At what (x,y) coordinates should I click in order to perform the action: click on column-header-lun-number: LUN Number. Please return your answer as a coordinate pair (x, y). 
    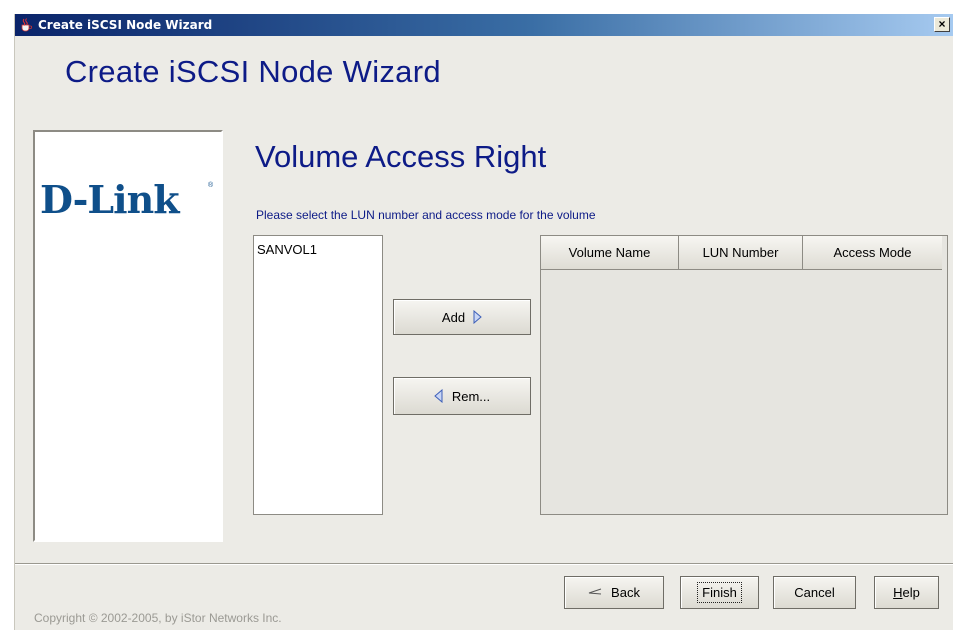
    Looking at the image, I should click on (741, 253).